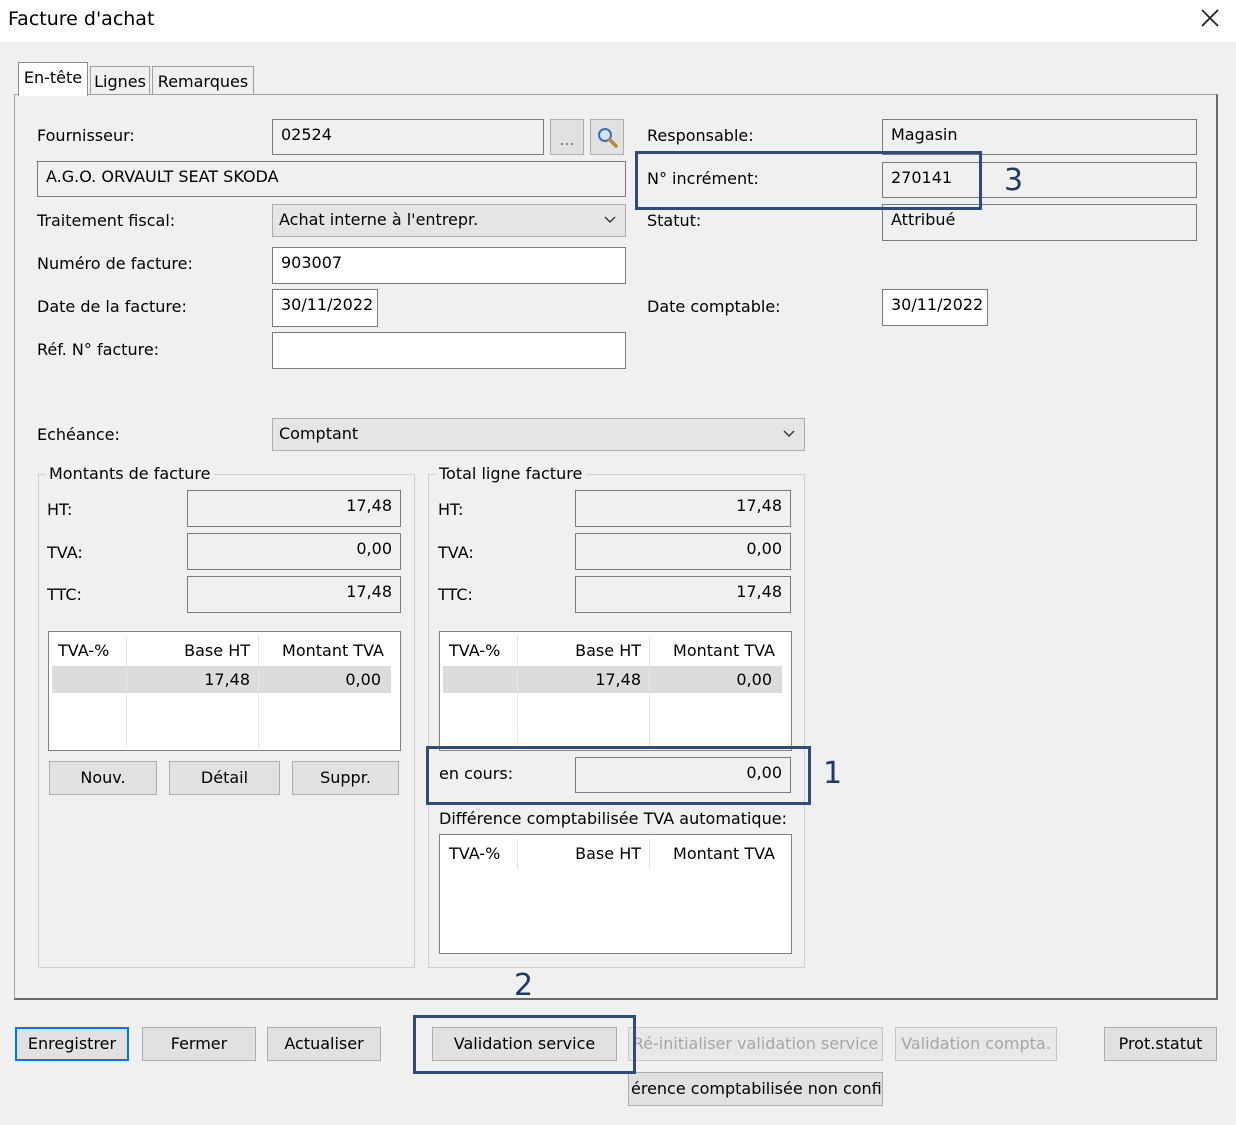 Image resolution: width=1236 pixels, height=1125 pixels. I want to click on total-ttc-label: TTC:, so click(455, 594).